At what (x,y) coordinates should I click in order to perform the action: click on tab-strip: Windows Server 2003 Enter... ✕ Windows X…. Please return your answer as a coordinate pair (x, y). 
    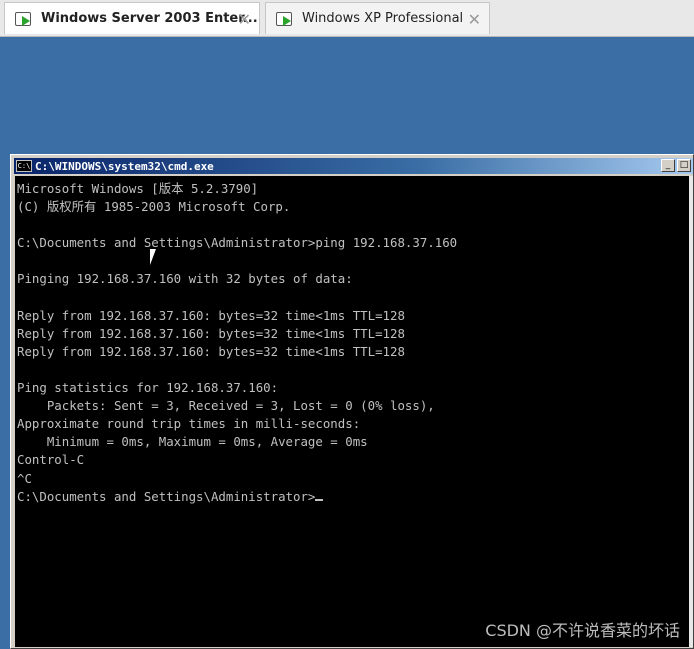
    Looking at the image, I should click on (347, 18).